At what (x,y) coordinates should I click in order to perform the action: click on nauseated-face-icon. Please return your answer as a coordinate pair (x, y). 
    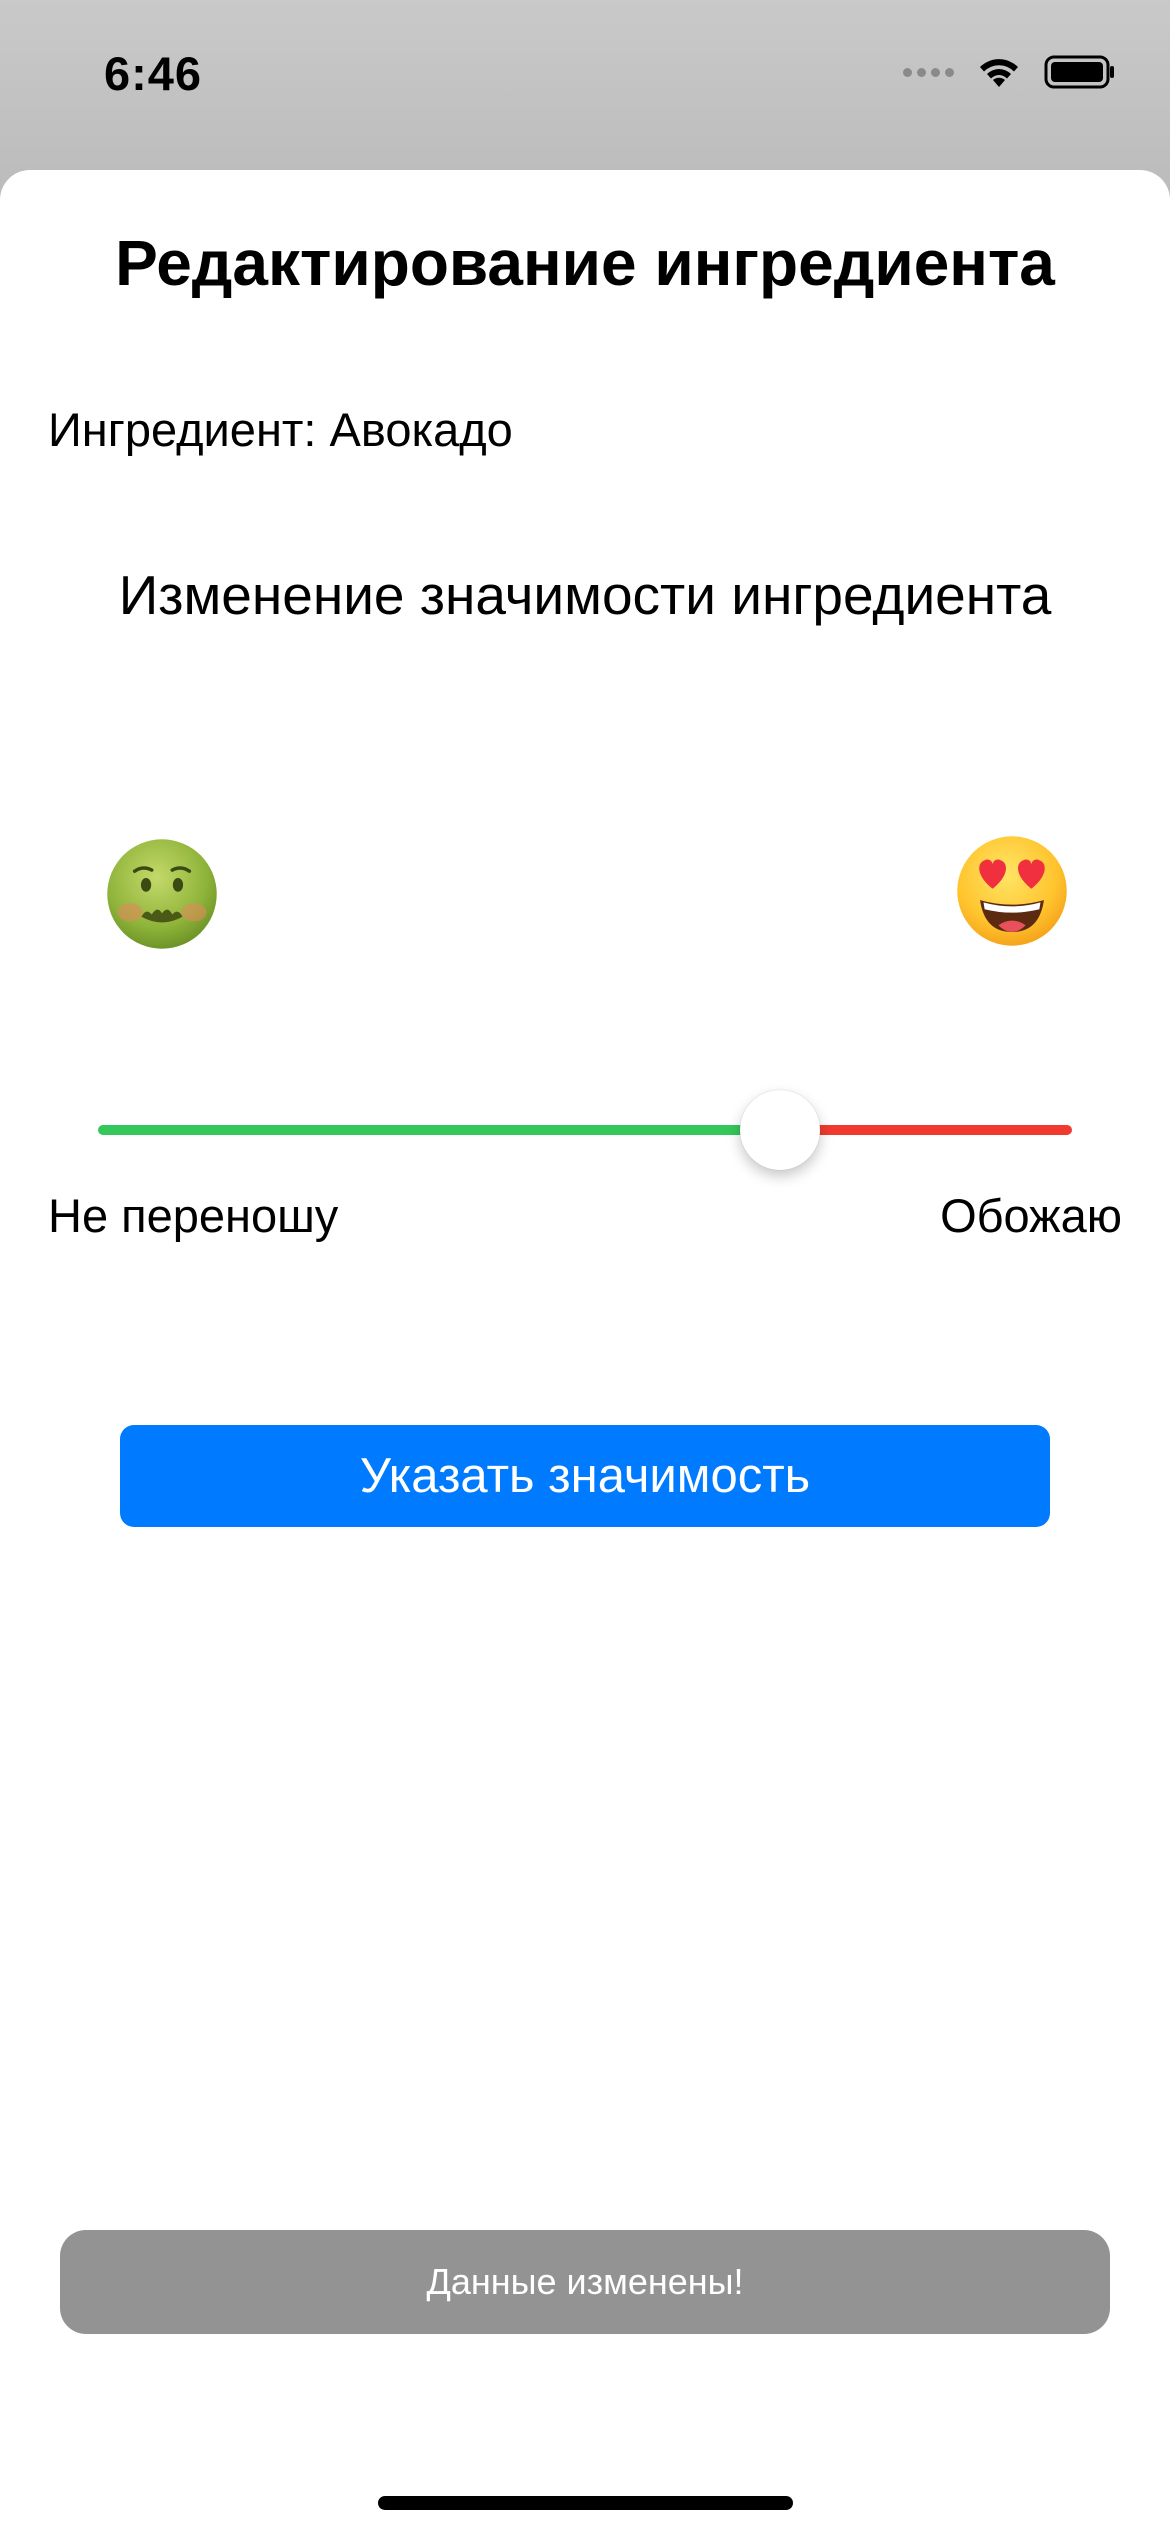
    Looking at the image, I should click on (162, 894).